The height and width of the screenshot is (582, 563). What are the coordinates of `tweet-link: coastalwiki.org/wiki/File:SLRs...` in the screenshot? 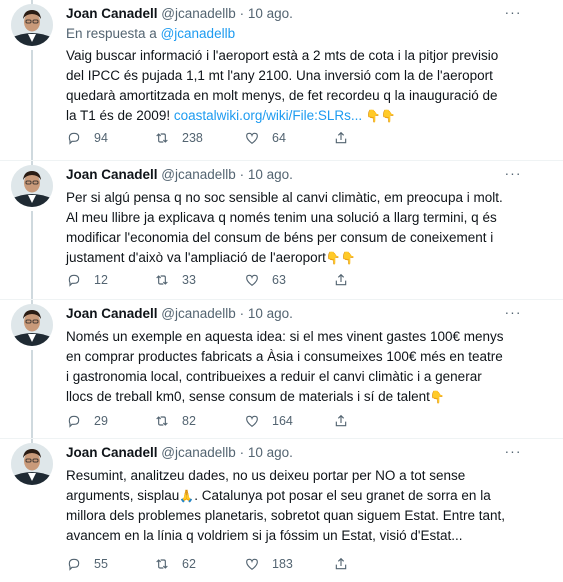 It's located at (268, 115).